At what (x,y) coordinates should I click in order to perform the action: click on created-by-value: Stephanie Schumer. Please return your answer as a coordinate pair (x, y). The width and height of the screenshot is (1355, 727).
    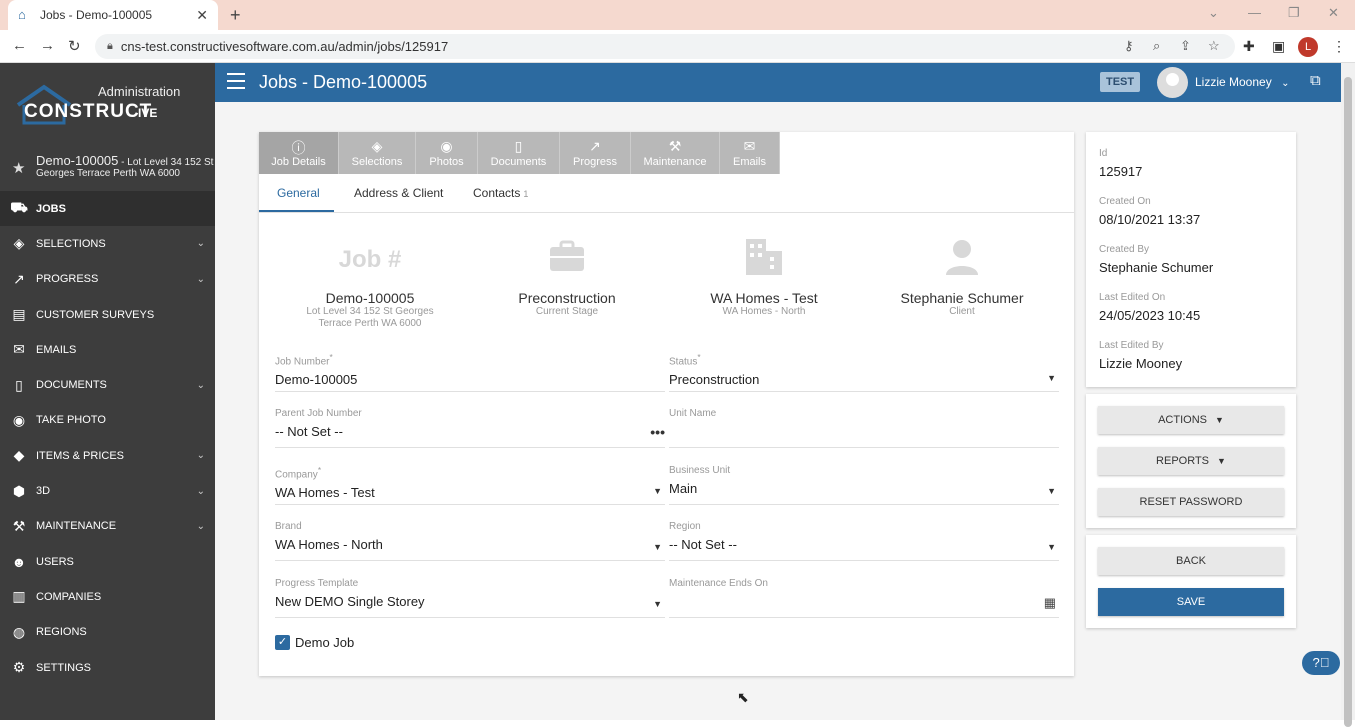
    Looking at the image, I should click on (1156, 267).